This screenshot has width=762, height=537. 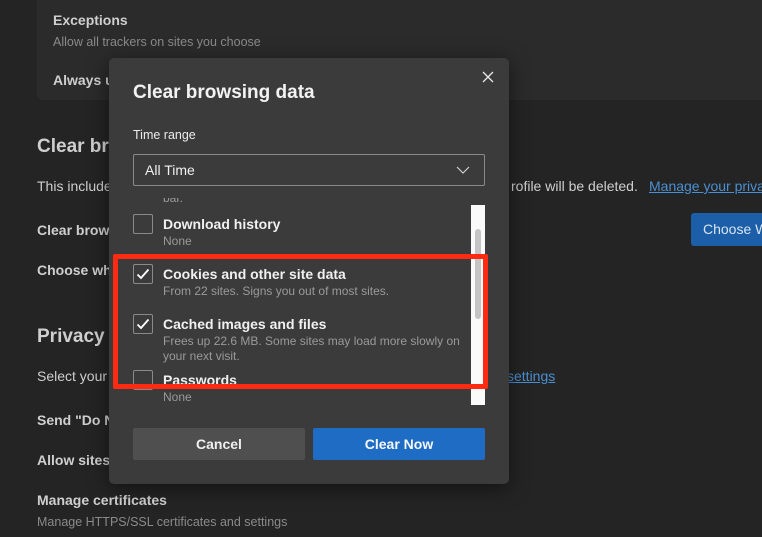 I want to click on cached-images-checkbox, so click(x=143, y=324).